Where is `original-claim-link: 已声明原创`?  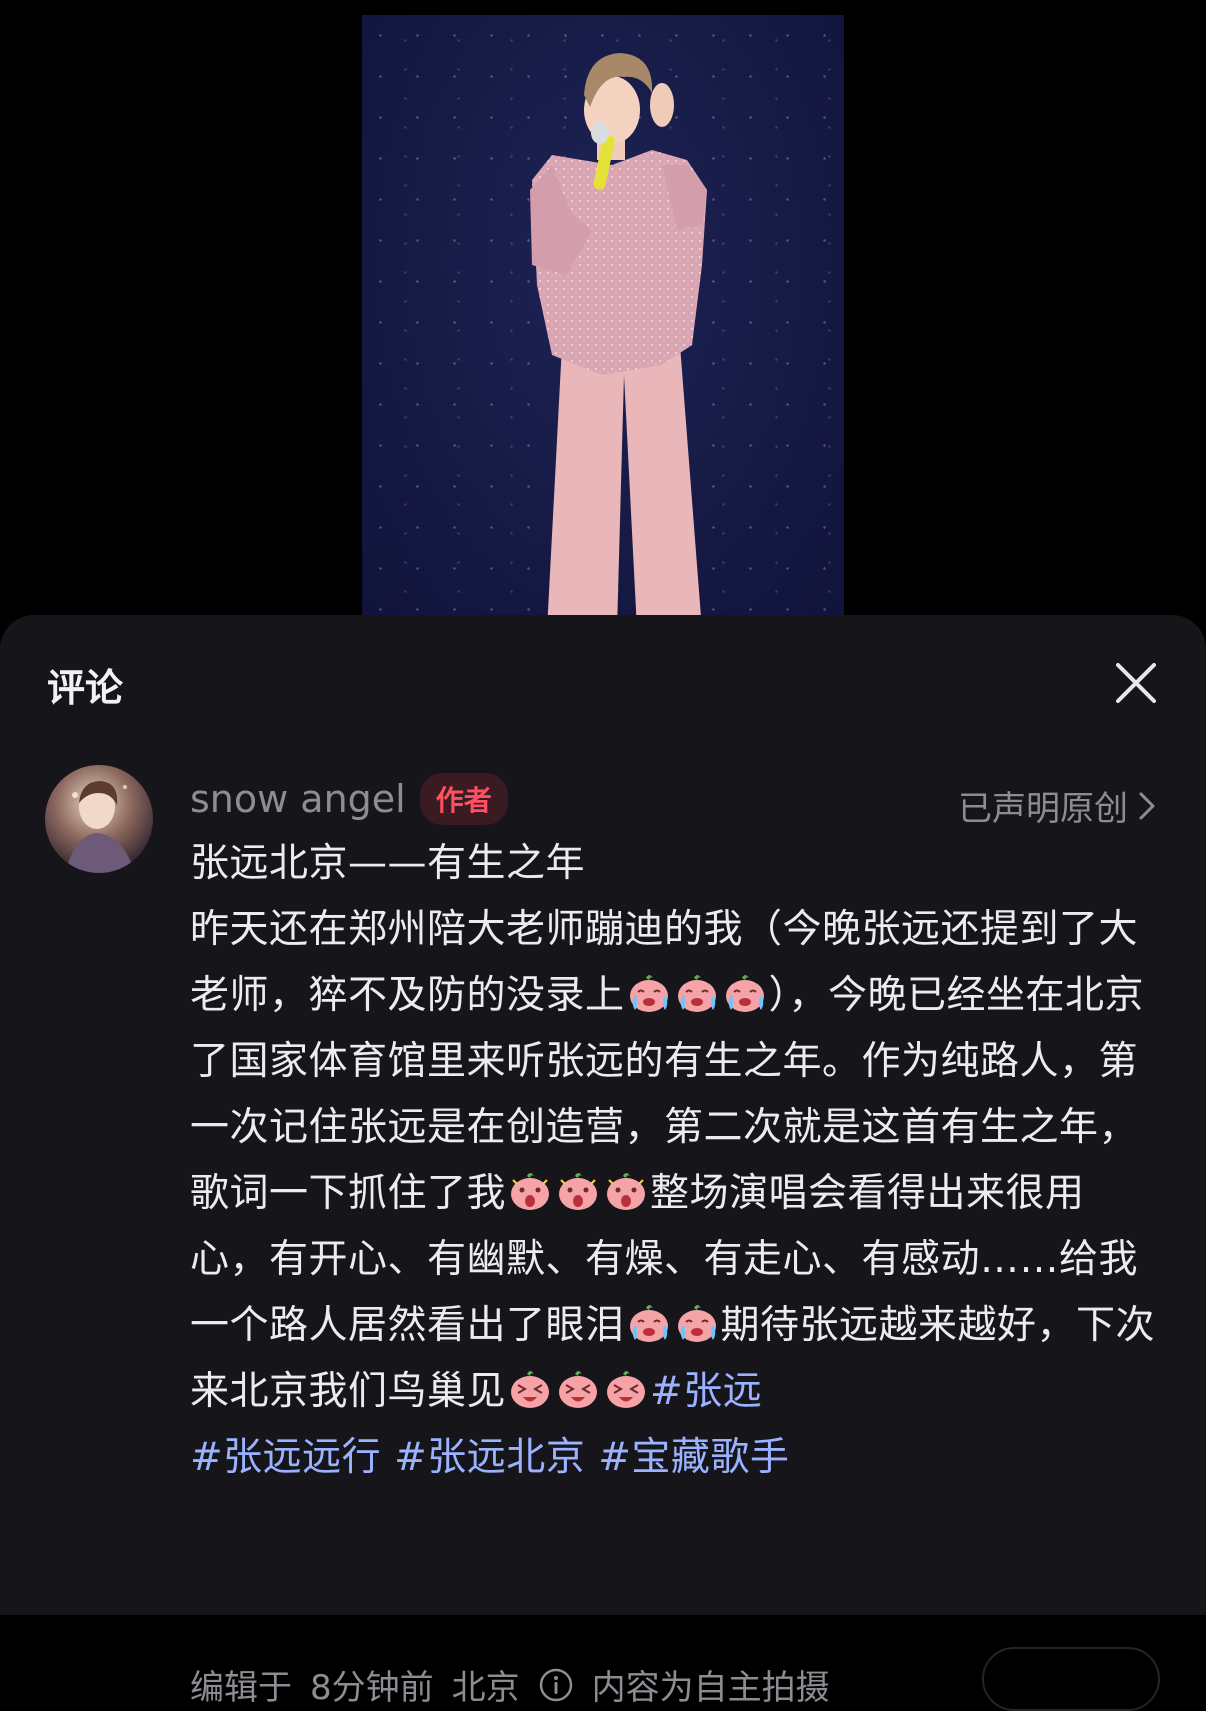 original-claim-link: 已声明原创 is located at coordinates (1057, 805).